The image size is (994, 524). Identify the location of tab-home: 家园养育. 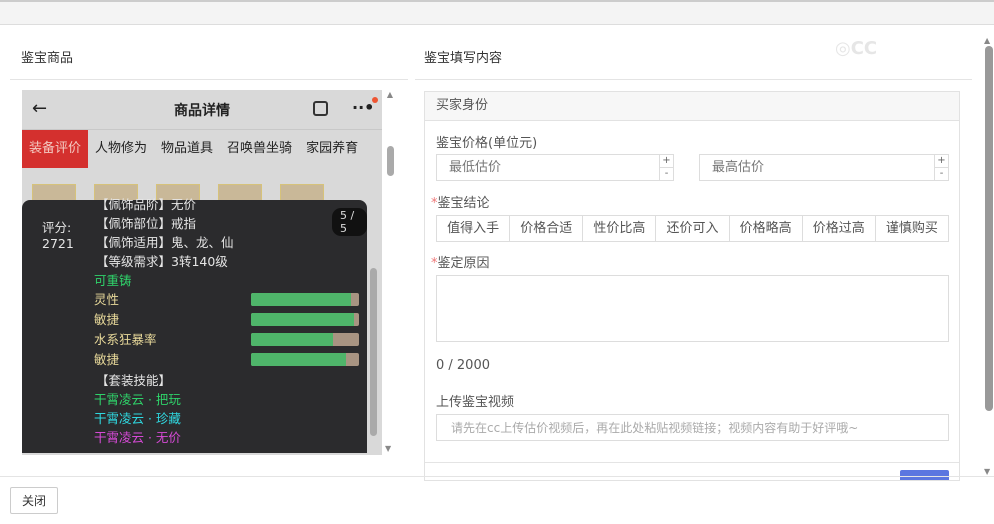
(332, 149).